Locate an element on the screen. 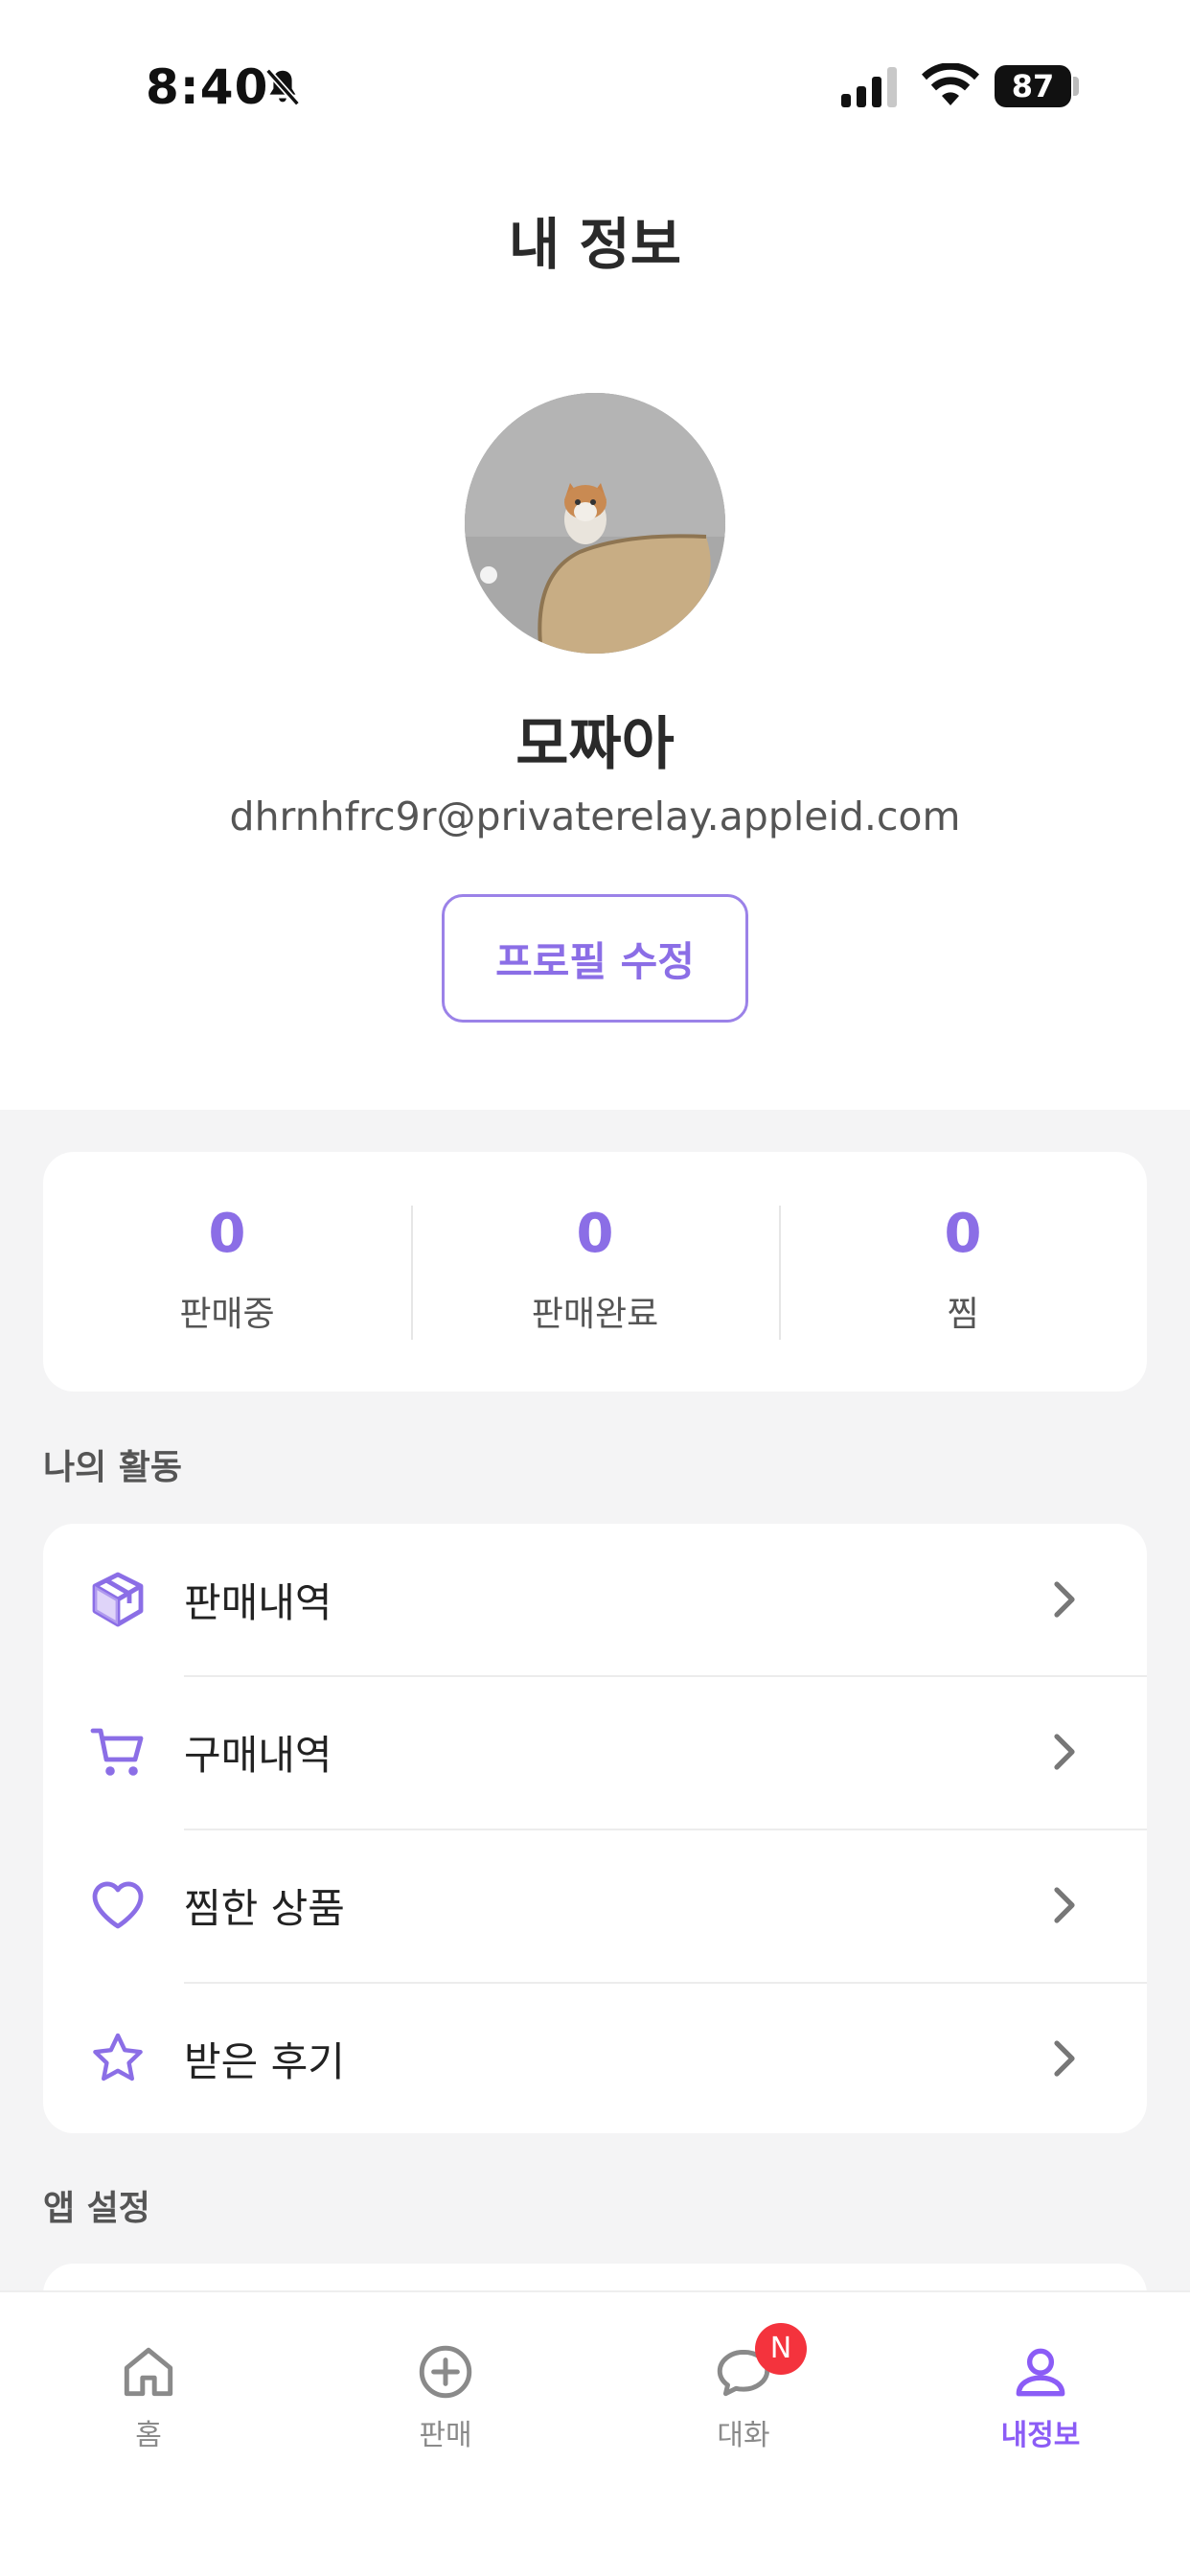 This screenshot has width=1190, height=2576. plus-circle-icon is located at coordinates (445, 2372).